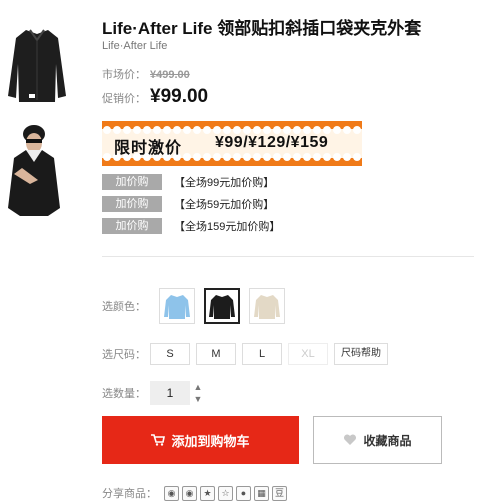  I want to click on thumbnail-list, so click(37, 118).